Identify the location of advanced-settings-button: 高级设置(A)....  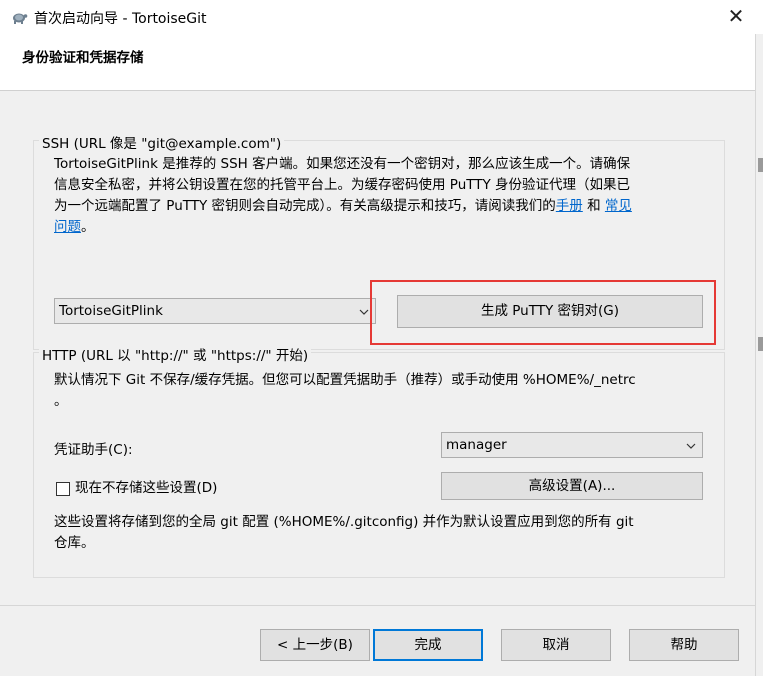
(572, 486).